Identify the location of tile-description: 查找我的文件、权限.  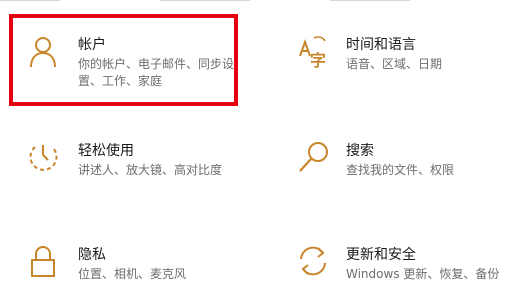
(400, 170).